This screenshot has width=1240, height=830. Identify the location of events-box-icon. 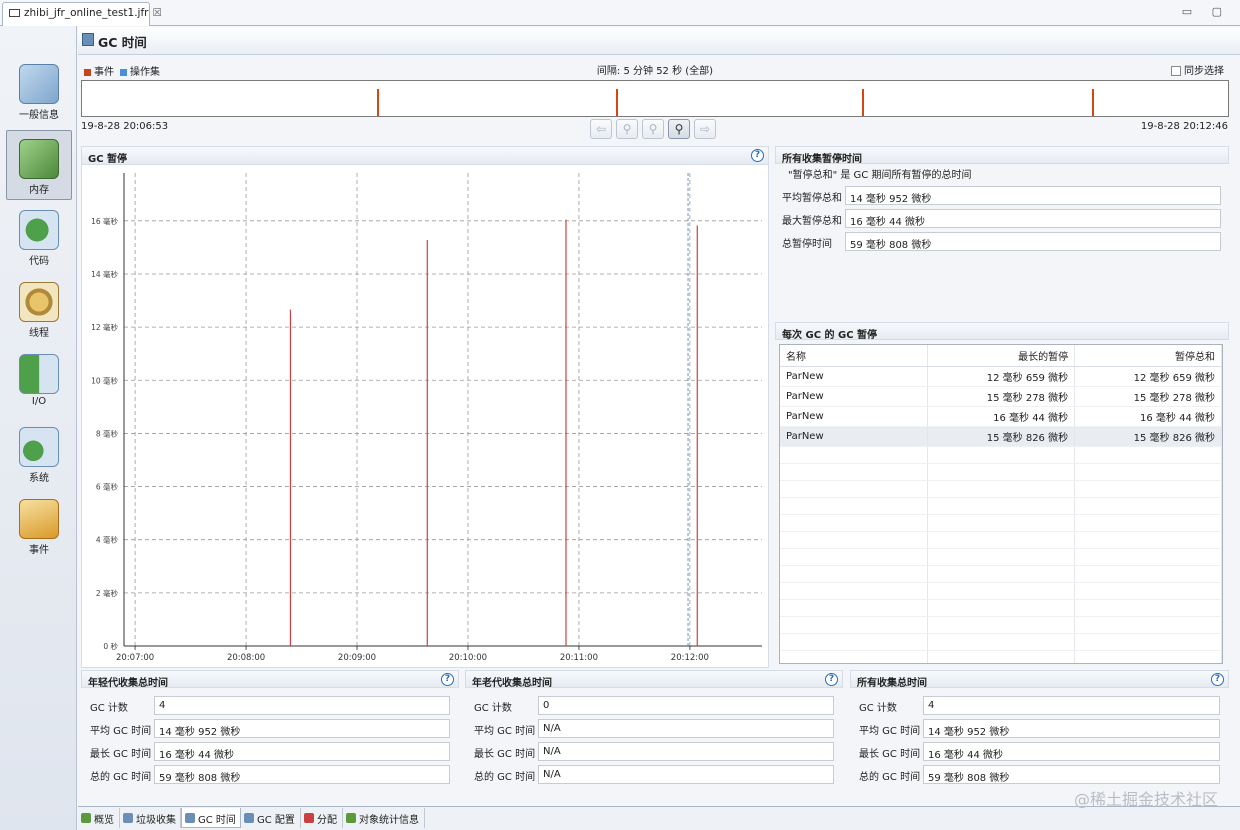
(39, 519).